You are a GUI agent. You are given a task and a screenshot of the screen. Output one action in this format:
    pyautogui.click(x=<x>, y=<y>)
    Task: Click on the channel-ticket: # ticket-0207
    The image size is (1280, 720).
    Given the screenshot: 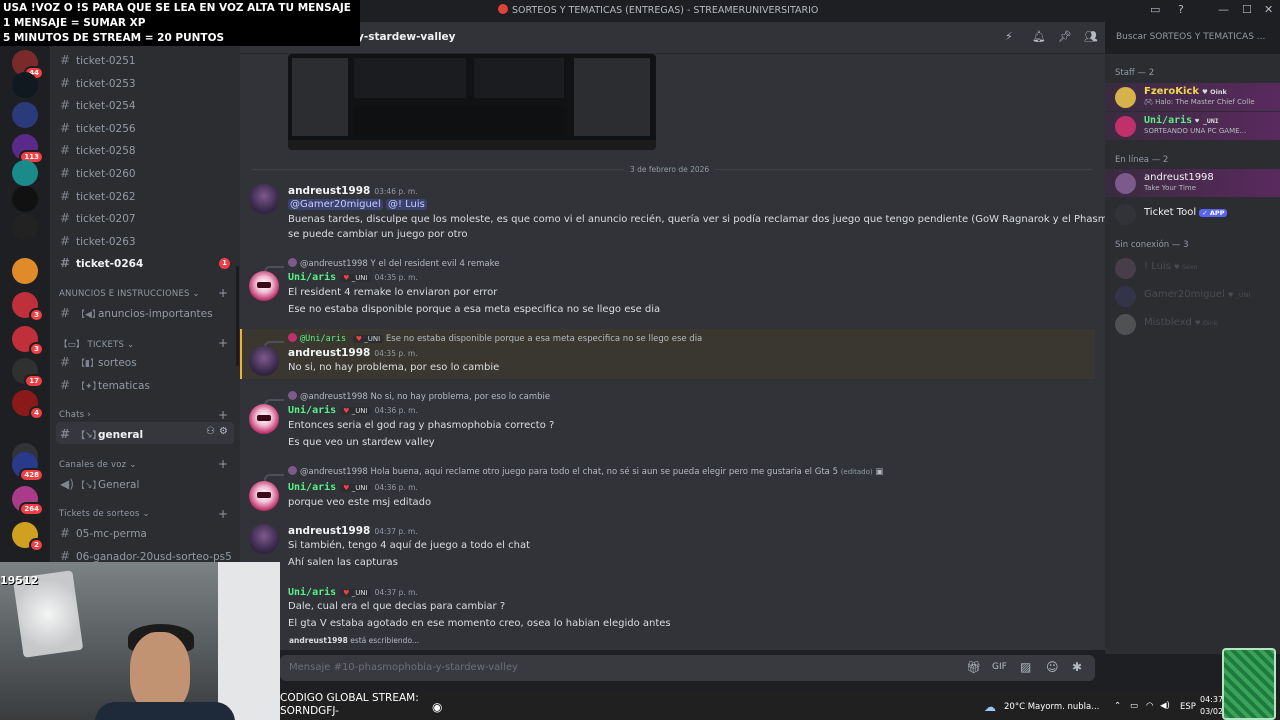 What is the action you would take?
    pyautogui.click(x=98, y=218)
    